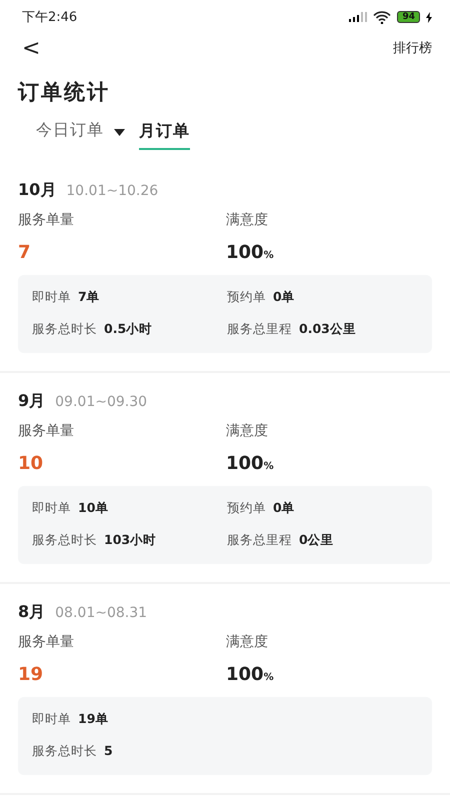 This screenshot has width=450, height=800. I want to click on date-range: 09.01~09.30, so click(101, 402).